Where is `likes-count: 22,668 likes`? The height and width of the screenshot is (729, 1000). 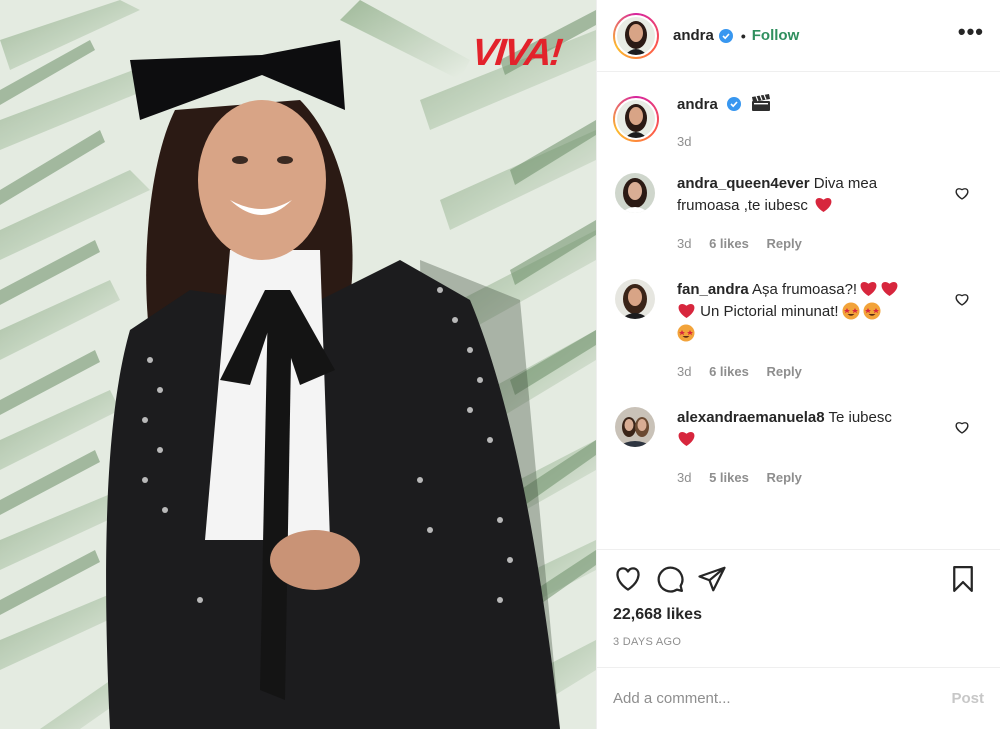 likes-count: 22,668 likes is located at coordinates (798, 615).